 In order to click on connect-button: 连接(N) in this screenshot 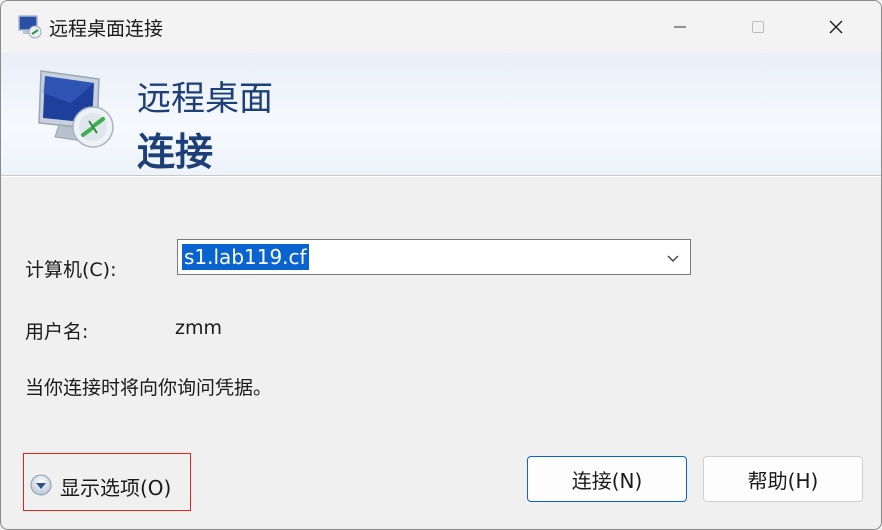, I will do `click(607, 479)`.